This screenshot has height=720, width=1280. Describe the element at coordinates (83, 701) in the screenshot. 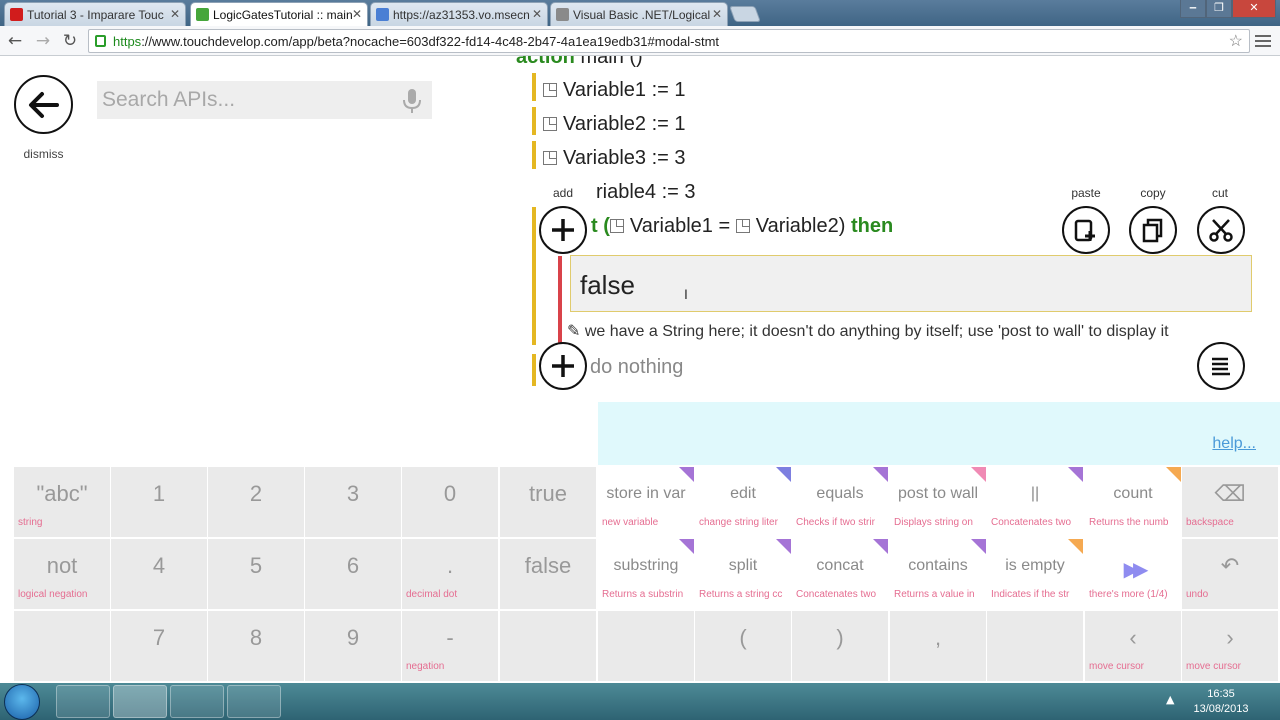

I see `user-icon` at that location.